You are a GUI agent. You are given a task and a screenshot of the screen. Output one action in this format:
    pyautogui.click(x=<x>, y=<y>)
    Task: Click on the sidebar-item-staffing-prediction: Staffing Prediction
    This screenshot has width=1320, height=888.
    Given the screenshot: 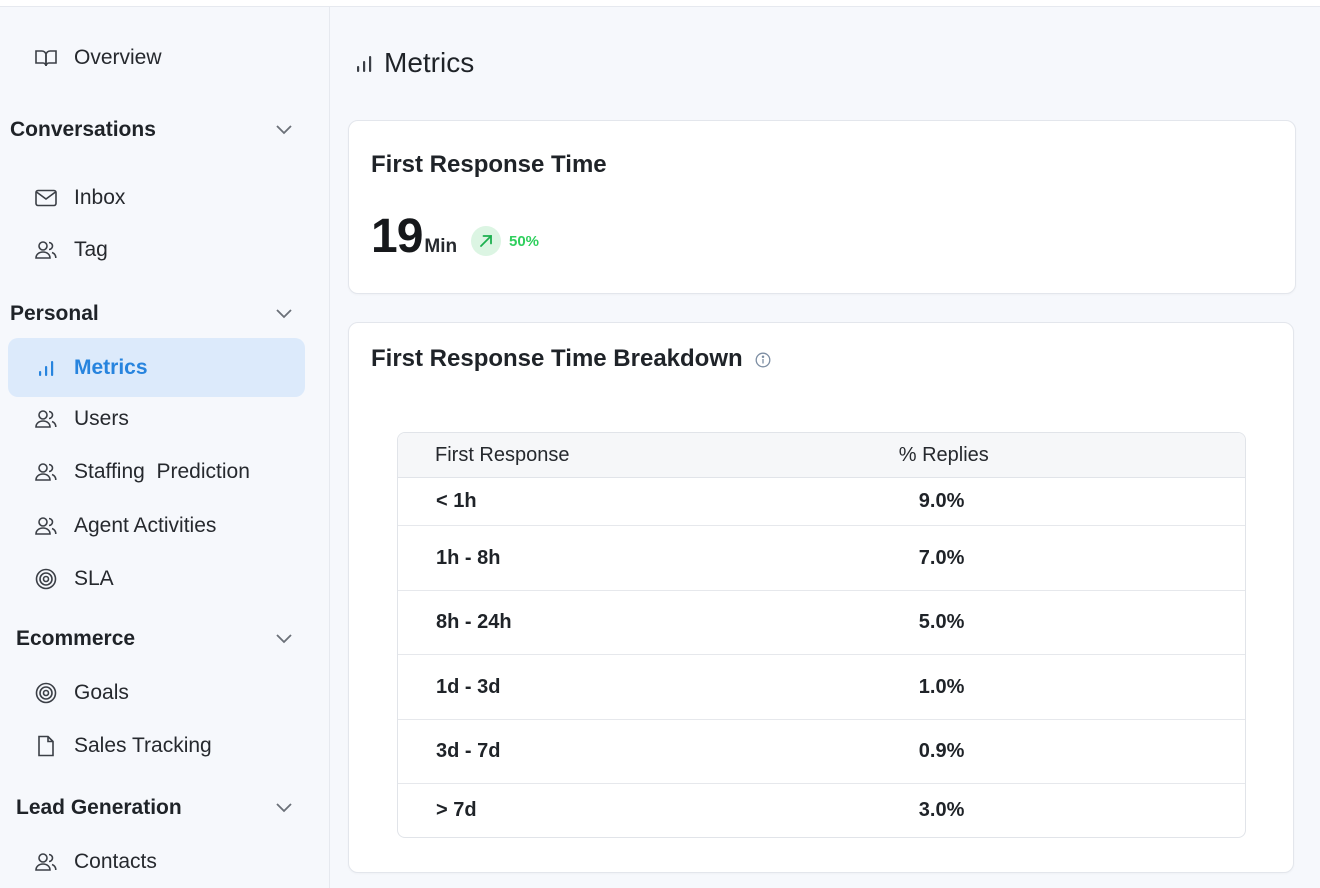 What is the action you would take?
    pyautogui.click(x=156, y=472)
    